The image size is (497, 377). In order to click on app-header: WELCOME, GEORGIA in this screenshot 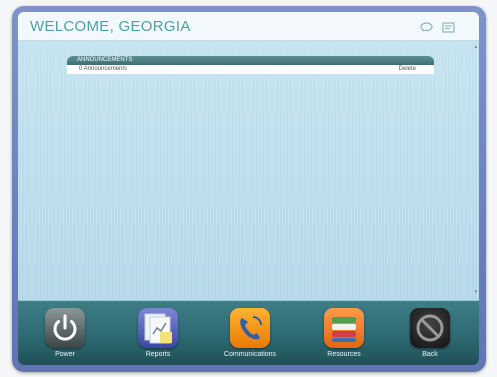, I will do `click(248, 26)`.